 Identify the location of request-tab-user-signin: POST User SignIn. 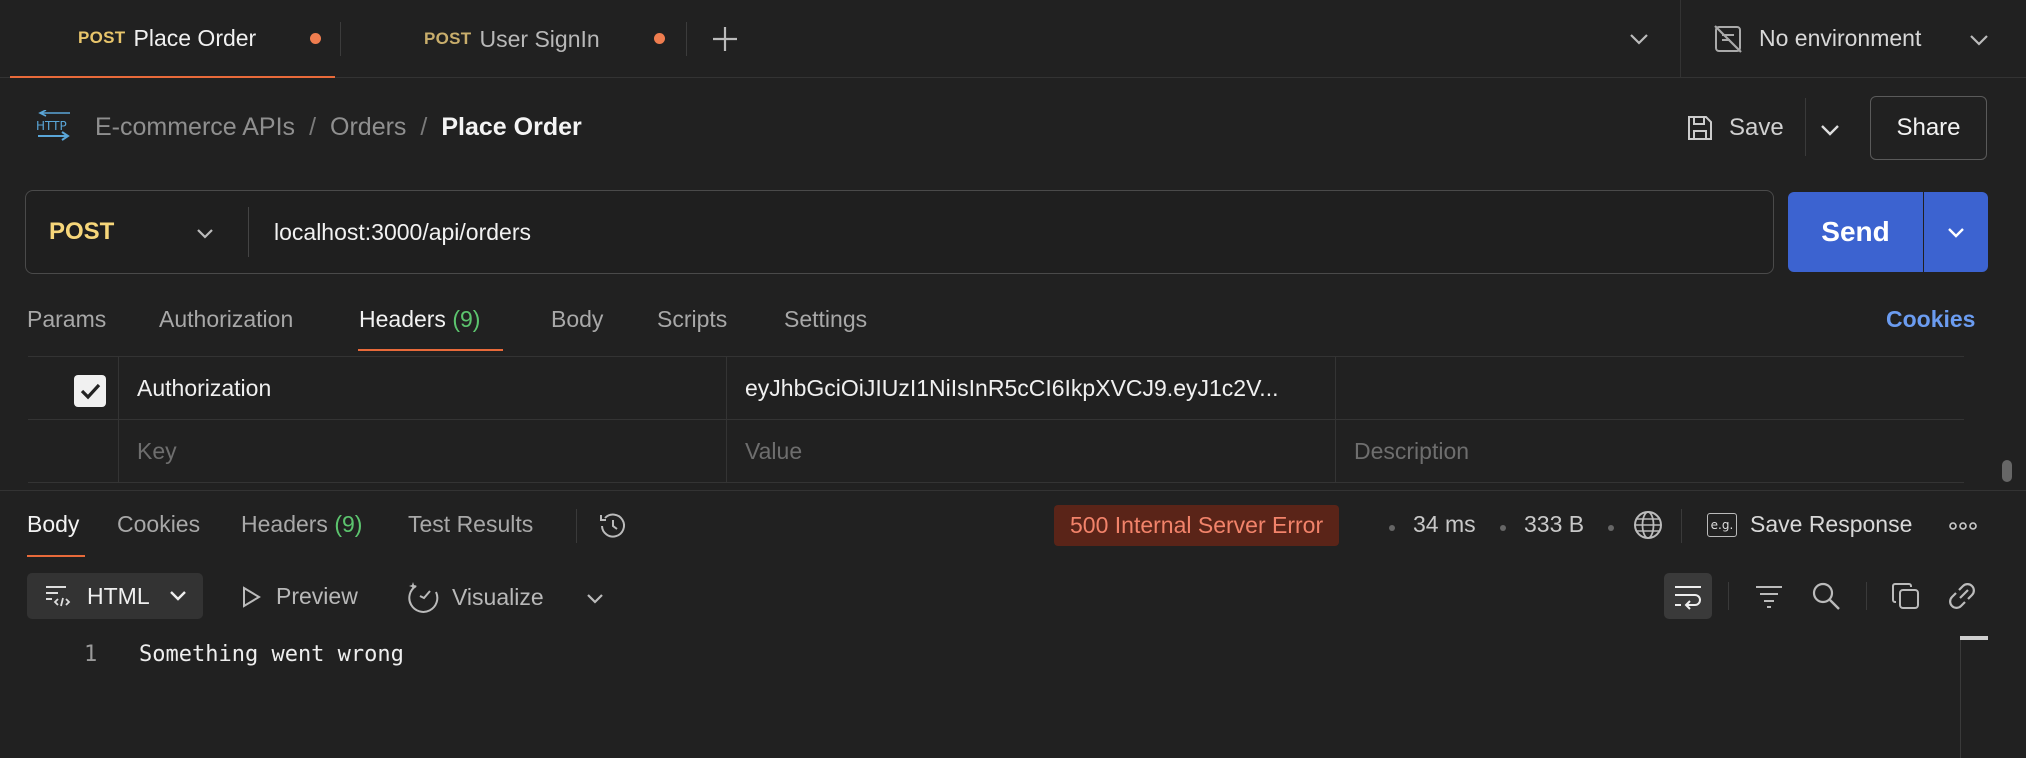
(510, 39).